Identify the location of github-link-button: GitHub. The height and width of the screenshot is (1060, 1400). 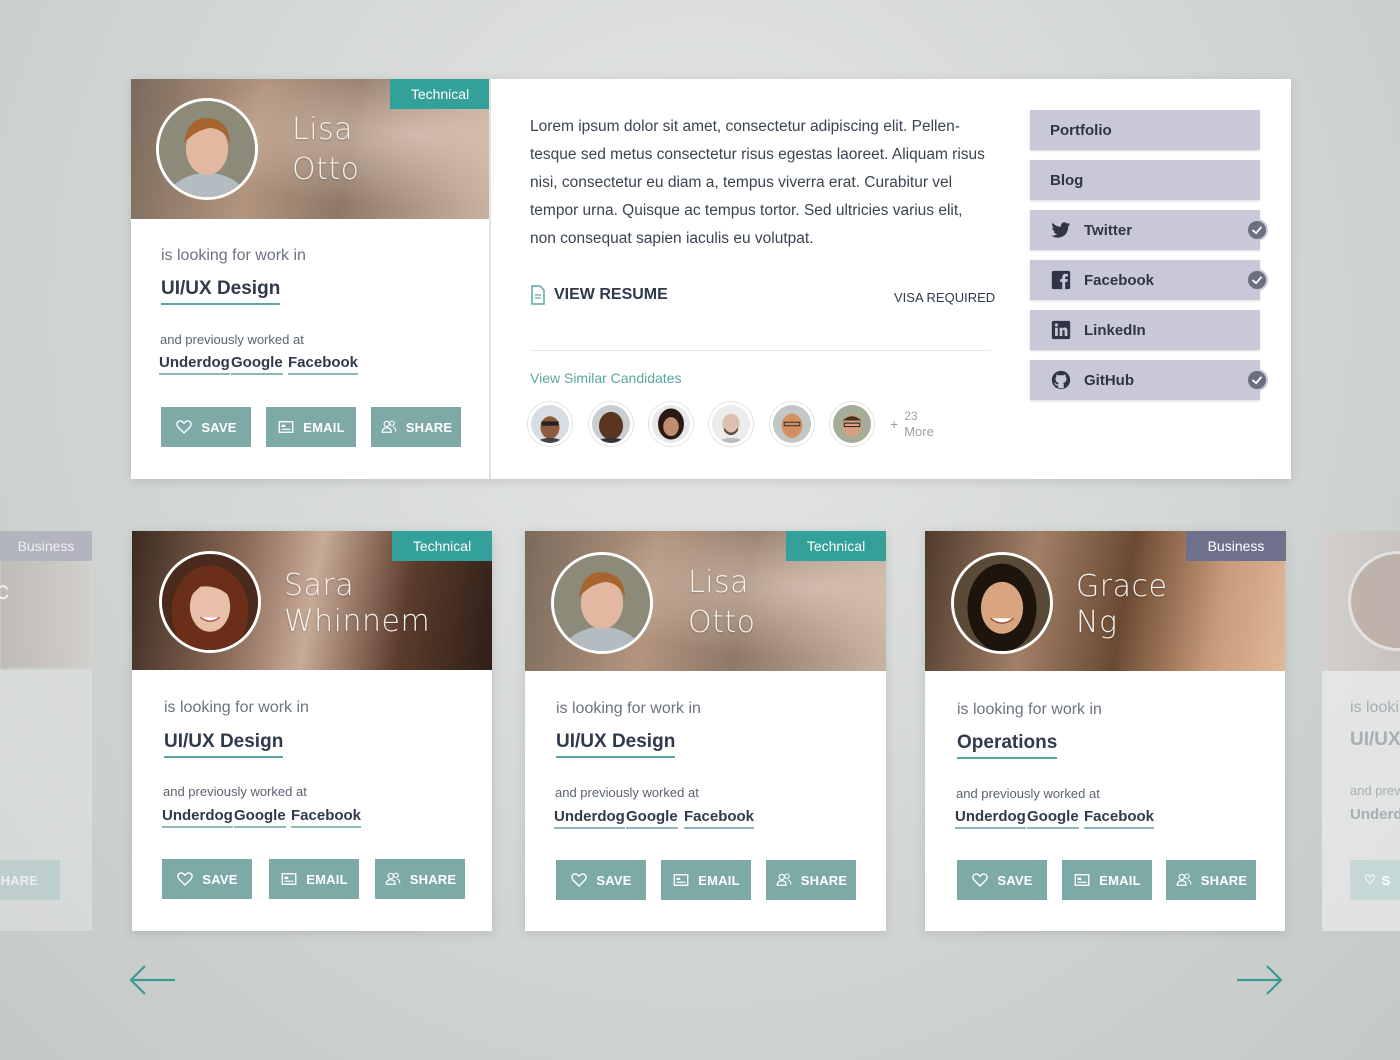
(1149, 380).